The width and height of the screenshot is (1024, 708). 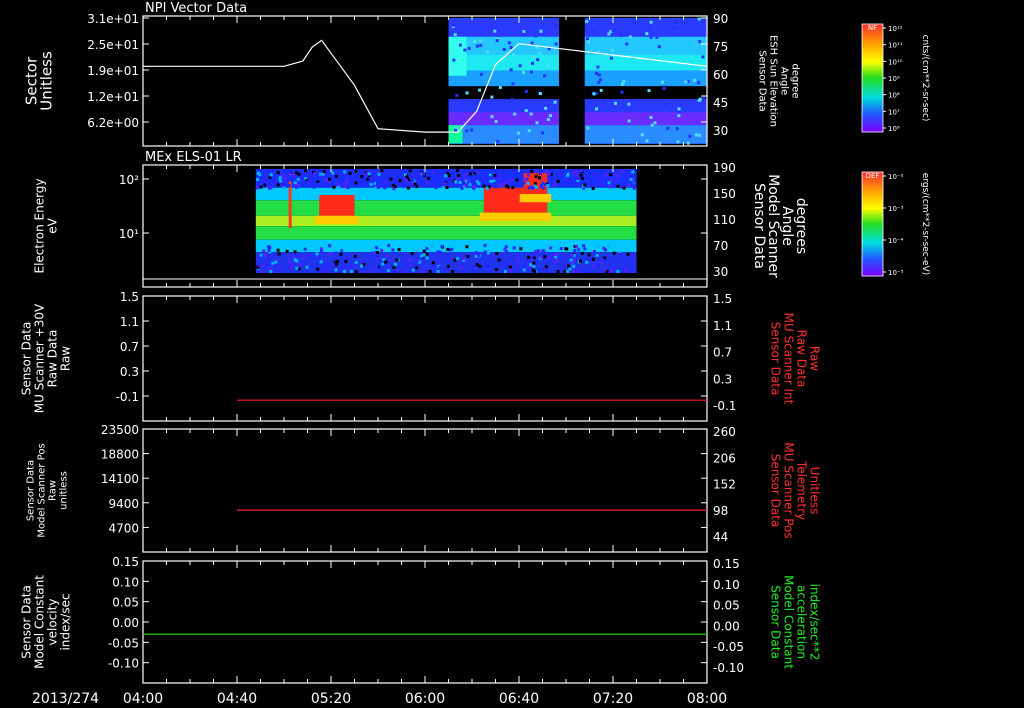 What do you see at coordinates (47, 81) in the screenshot?
I see `y-axis-label-left-line: Unitless` at bounding box center [47, 81].